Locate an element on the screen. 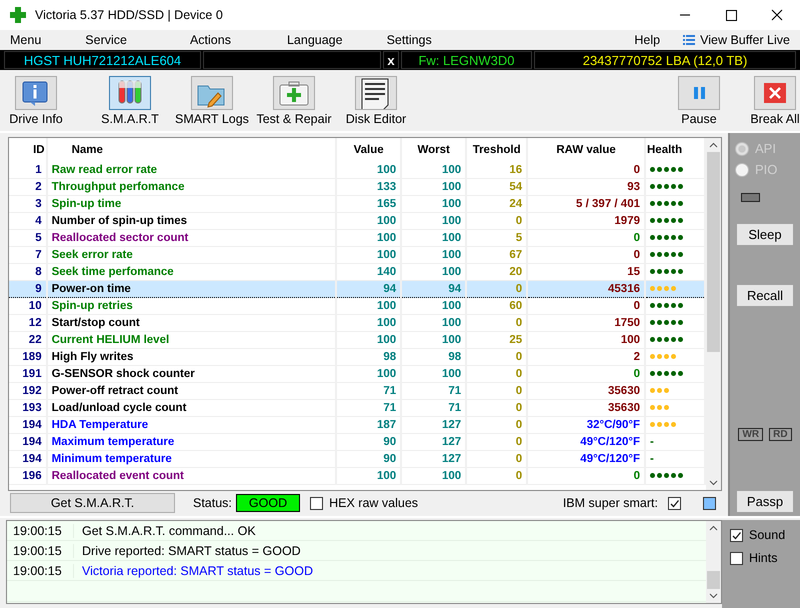  table-row: 10 Spin-up retries 100 100 60 0 is located at coordinates (357, 306).